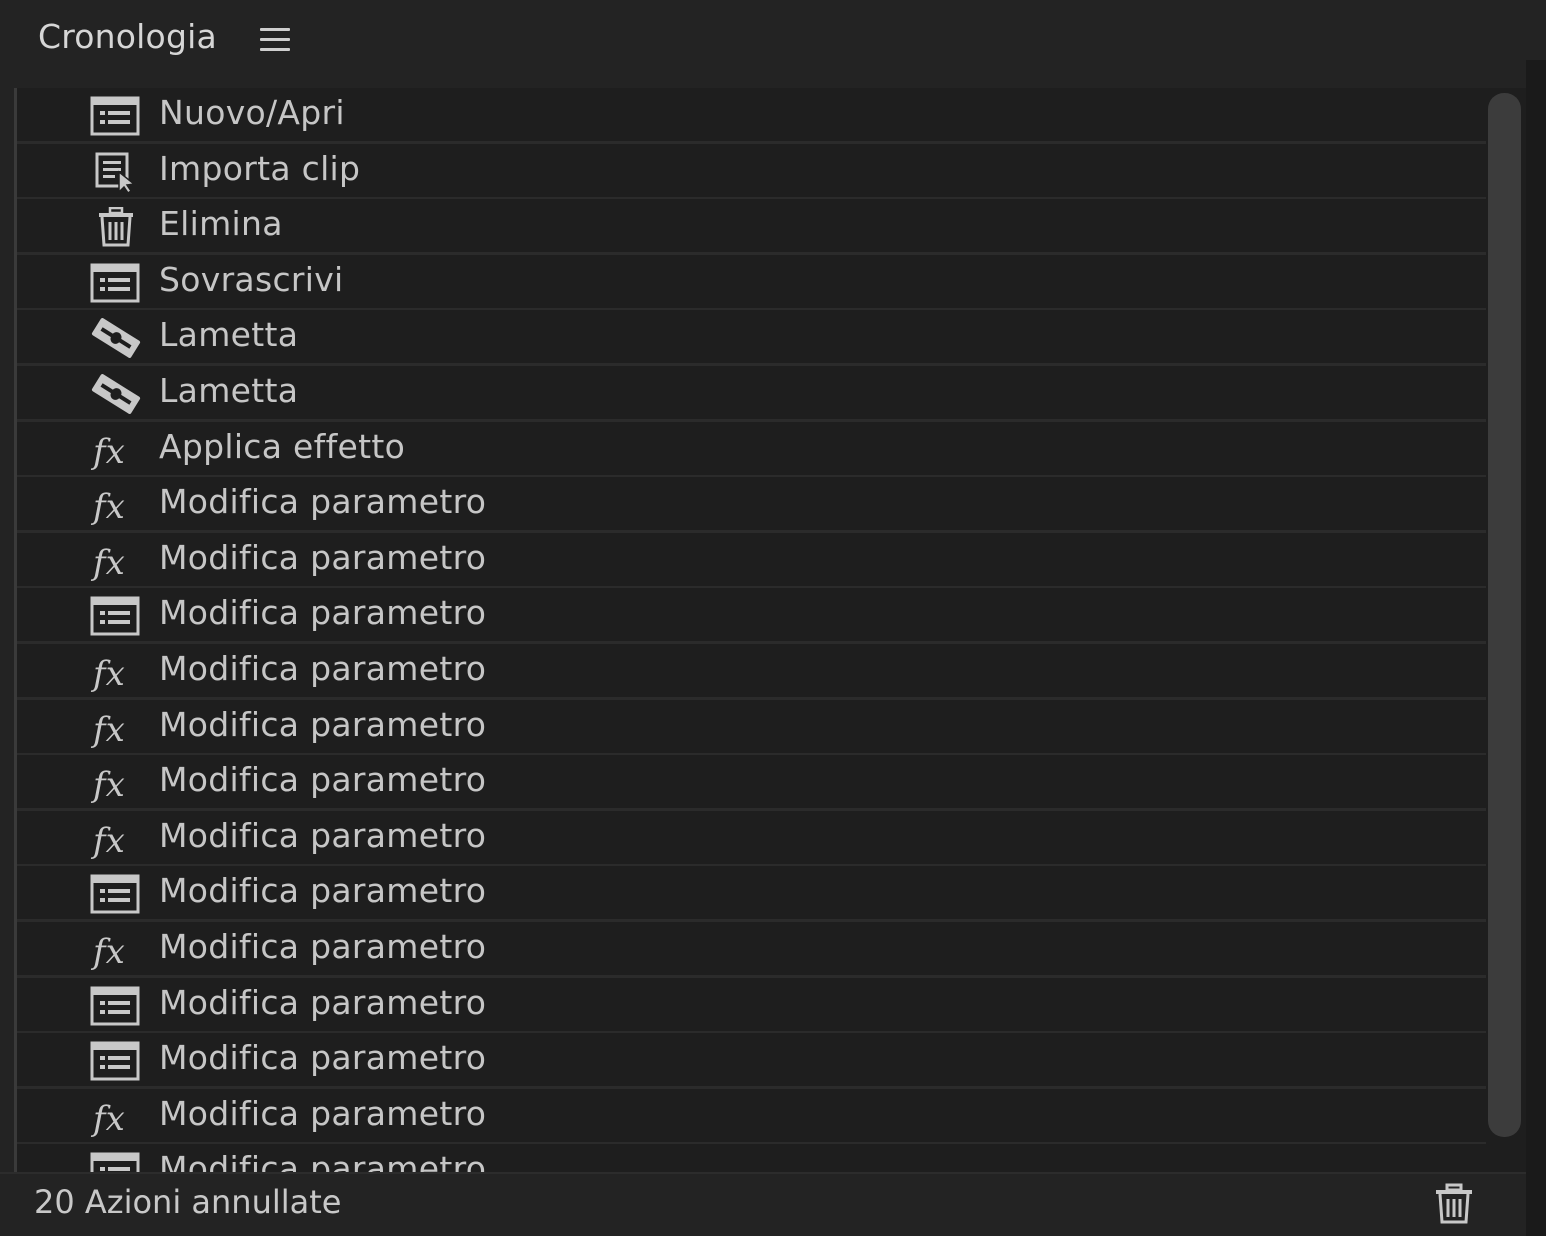 The height and width of the screenshot is (1236, 1546). I want to click on history-item-label: Sovrascrivi, so click(251, 279).